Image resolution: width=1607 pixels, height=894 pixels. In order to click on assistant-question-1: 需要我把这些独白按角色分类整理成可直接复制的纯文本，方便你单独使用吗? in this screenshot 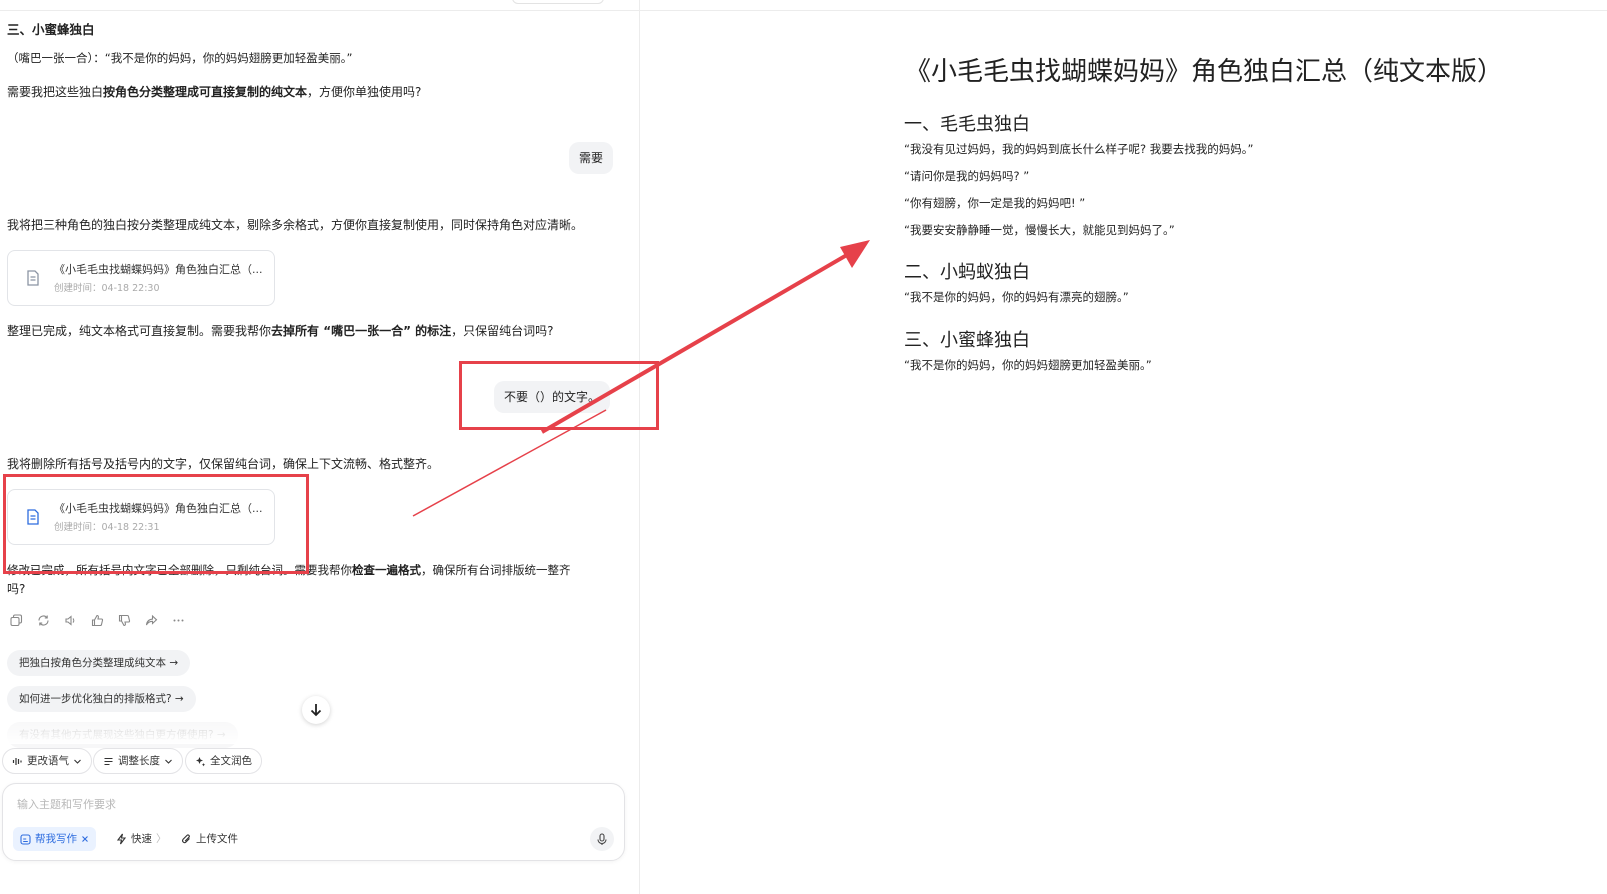, I will do `click(214, 92)`.